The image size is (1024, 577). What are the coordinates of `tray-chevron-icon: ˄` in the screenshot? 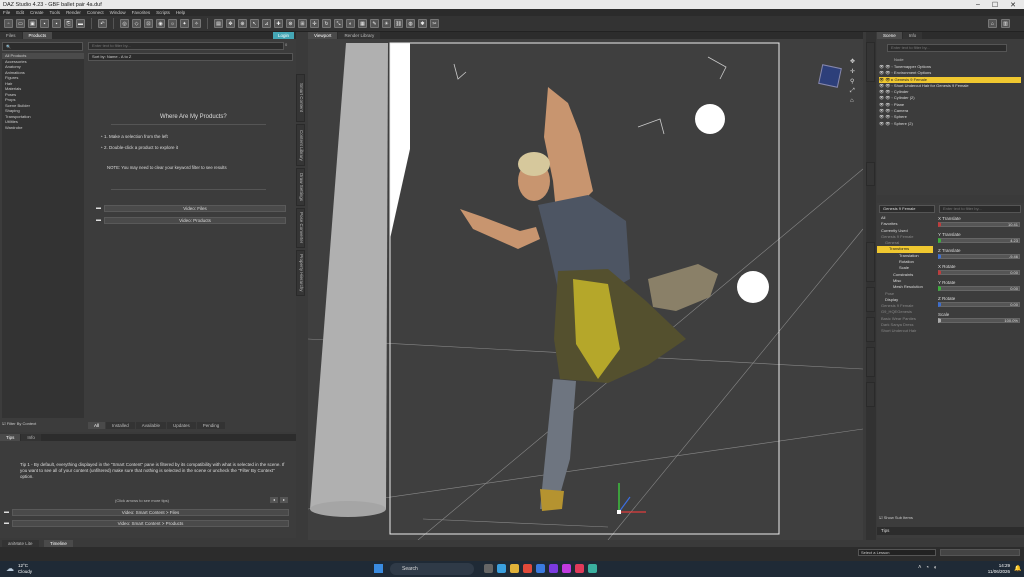 It's located at (920, 568).